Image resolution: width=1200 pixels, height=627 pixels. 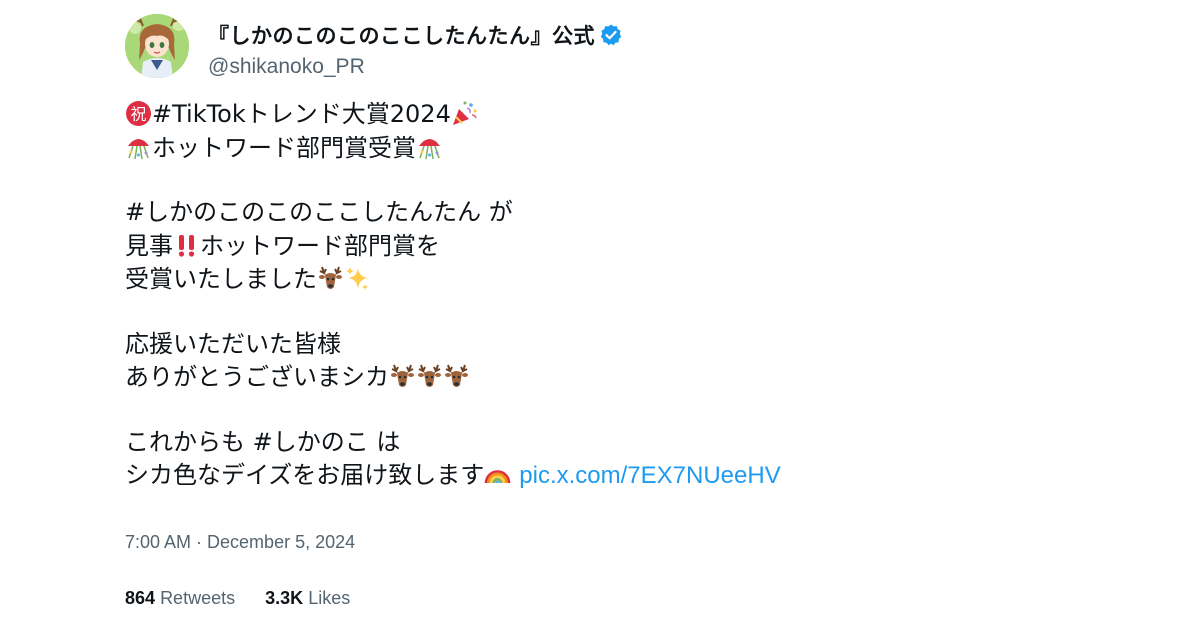 I want to click on tweet-line-8-text: 応援いただいた皆様, so click(x=233, y=343).